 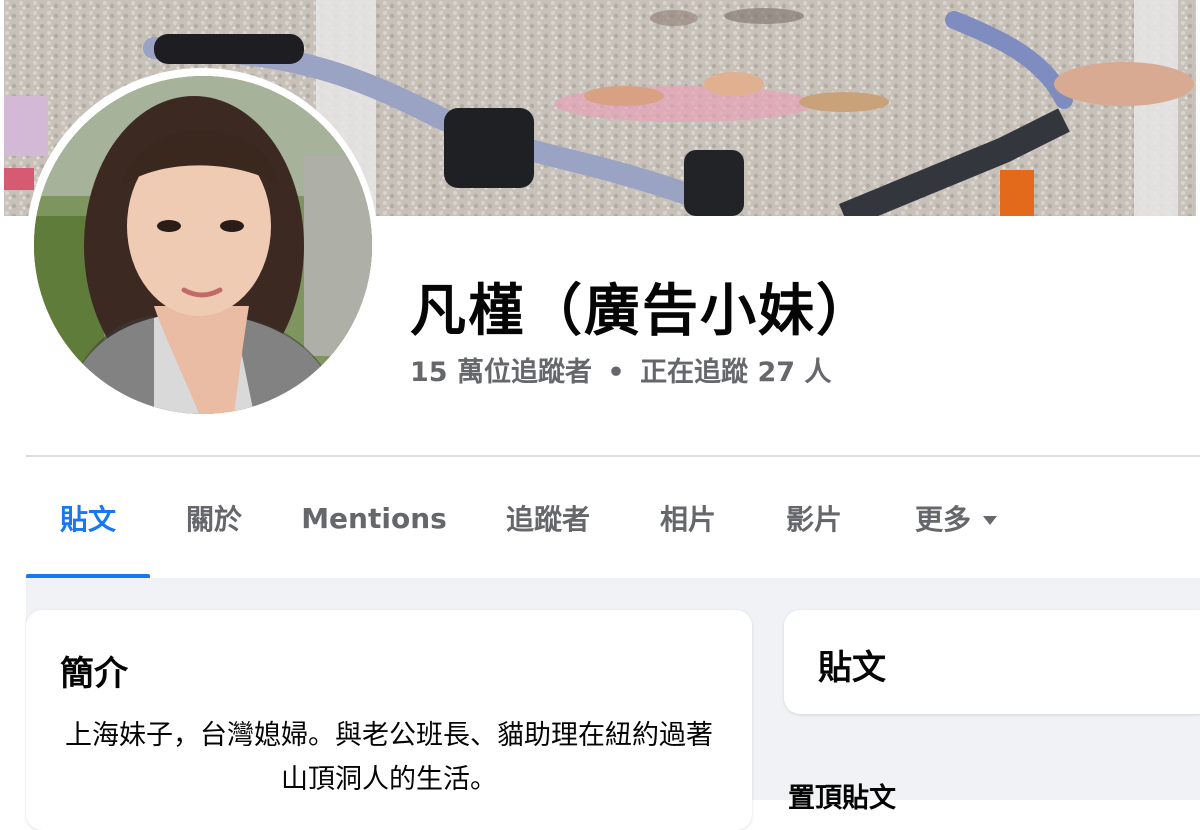 I want to click on profile-stats: 15 萬位追蹤者 • 正在追蹤 27 人, so click(x=620, y=369).